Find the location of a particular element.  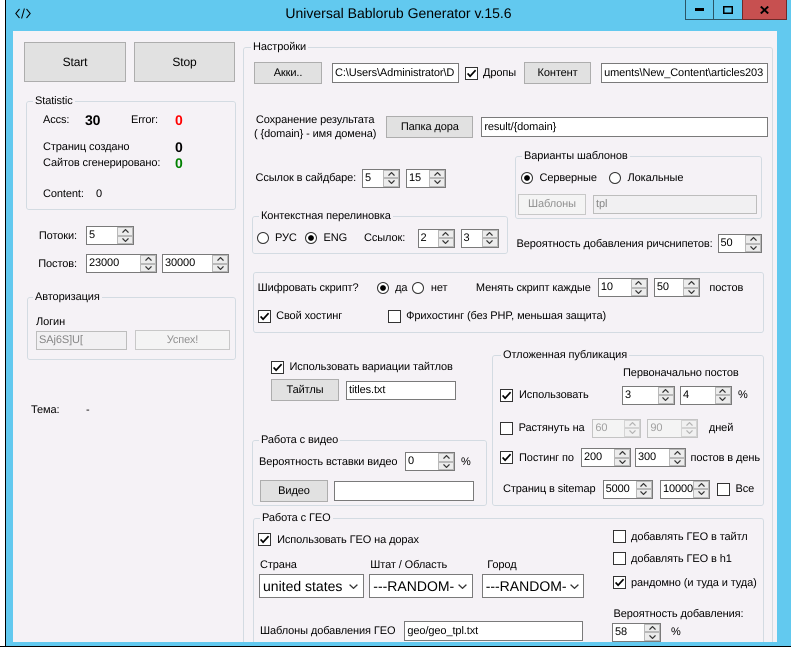

field-label: Сохранение результата ( {domain} - имя домена) is located at coordinates (315, 127).